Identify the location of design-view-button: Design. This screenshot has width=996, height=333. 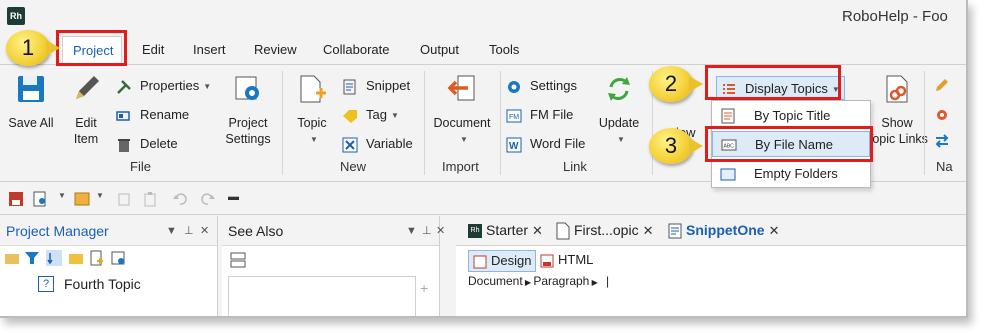
(502, 261).